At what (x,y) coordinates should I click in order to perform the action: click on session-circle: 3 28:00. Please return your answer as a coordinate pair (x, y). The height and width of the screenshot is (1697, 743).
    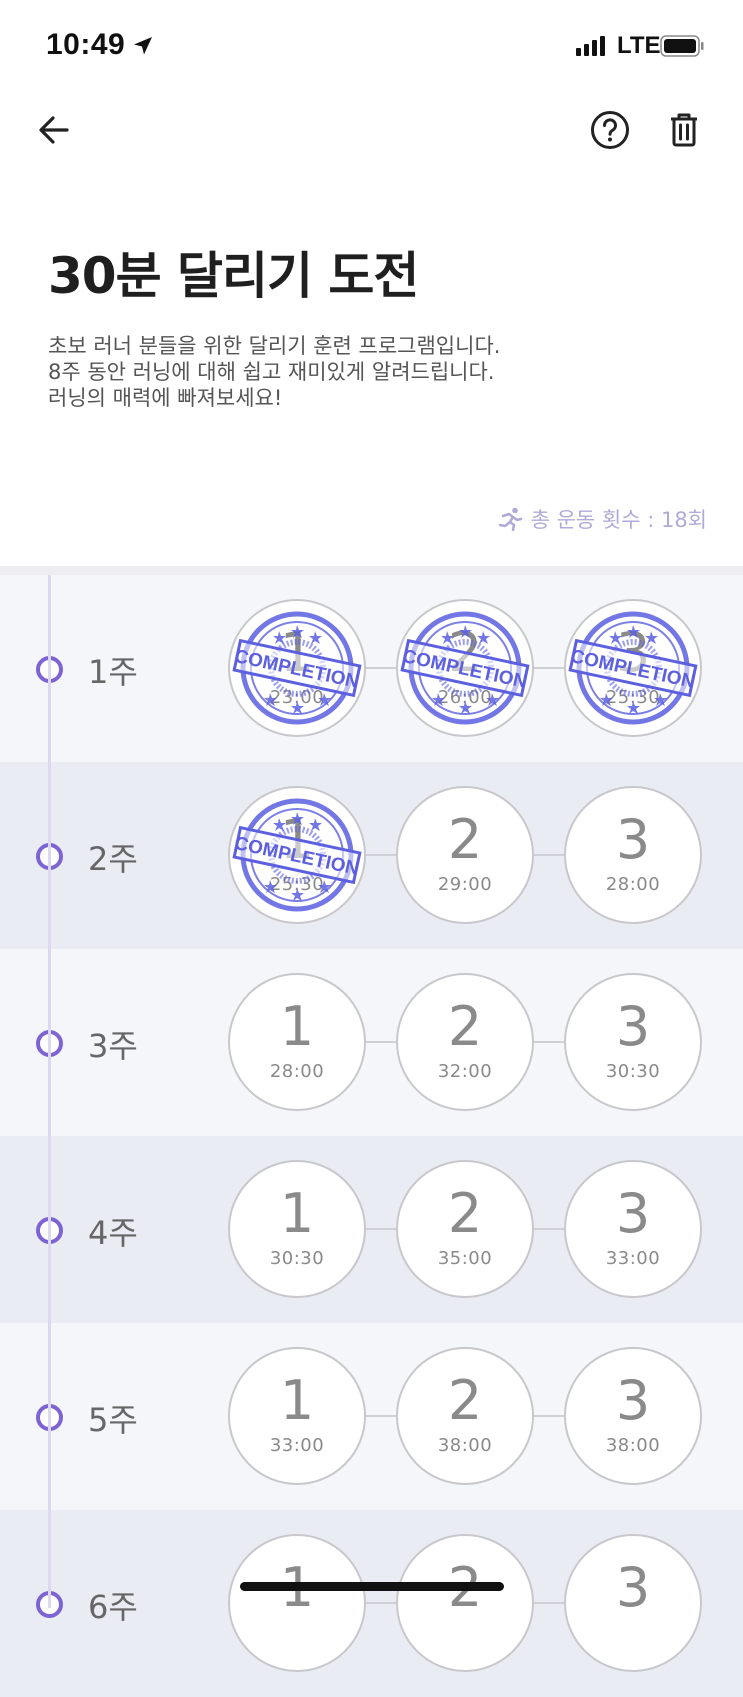
    Looking at the image, I should click on (633, 855).